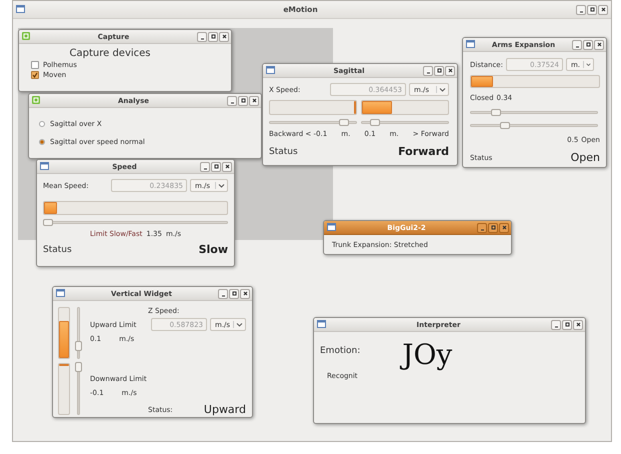 This screenshot has width=621, height=454. What do you see at coordinates (427, 355) in the screenshot?
I see `emotion-value: JOy` at bounding box center [427, 355].